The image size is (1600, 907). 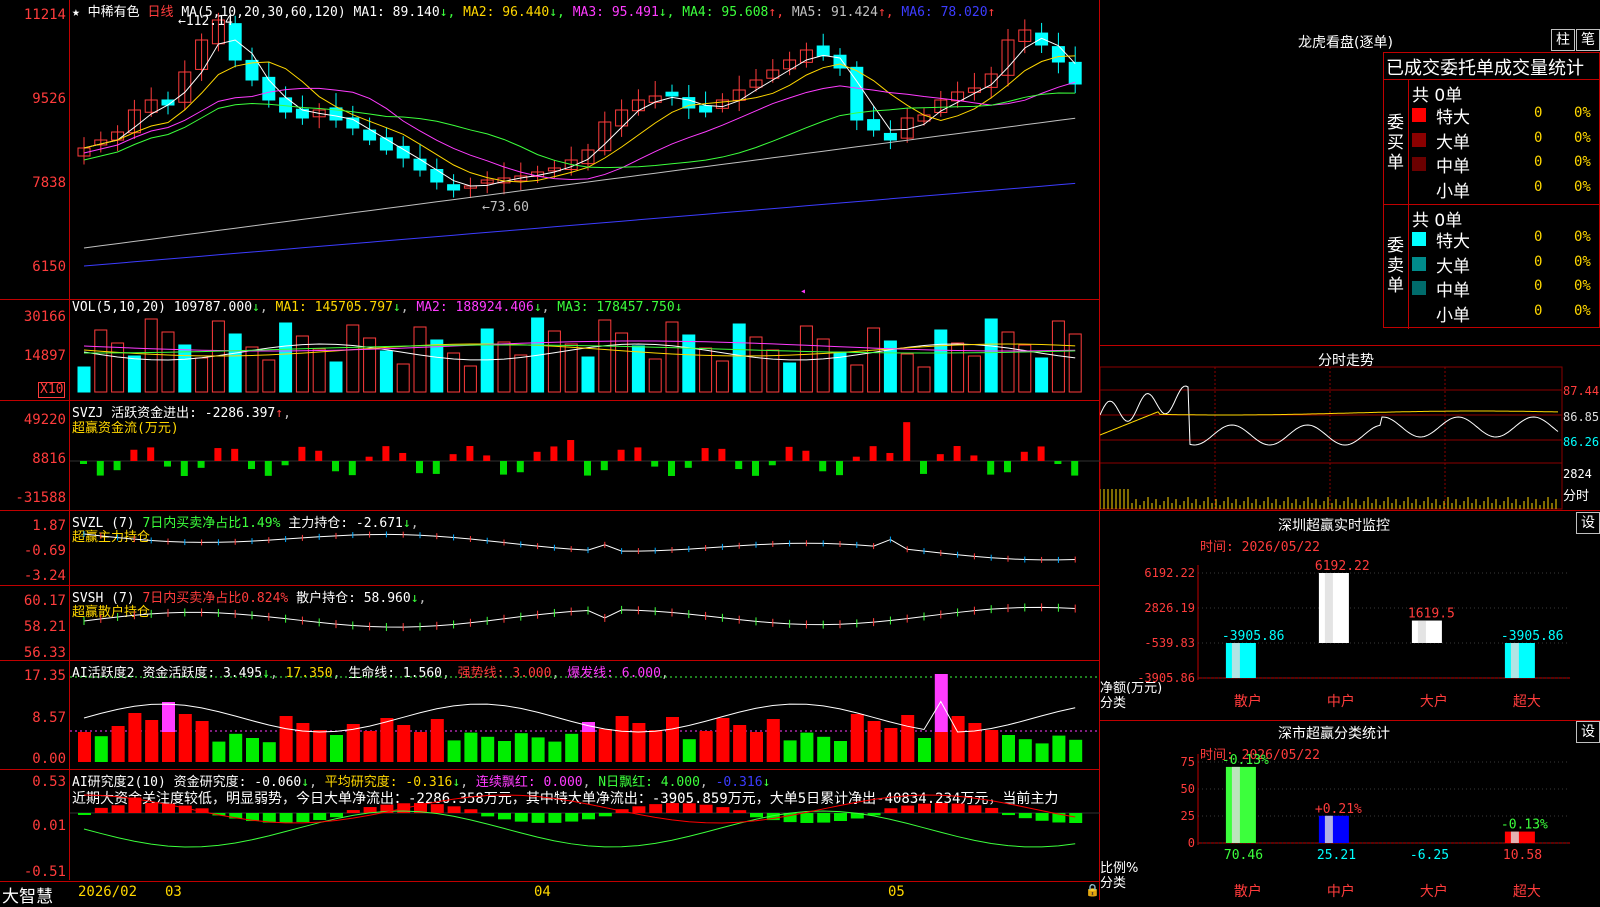 I want to click on y-axis-title: 净额(万元), so click(x=1131, y=688).